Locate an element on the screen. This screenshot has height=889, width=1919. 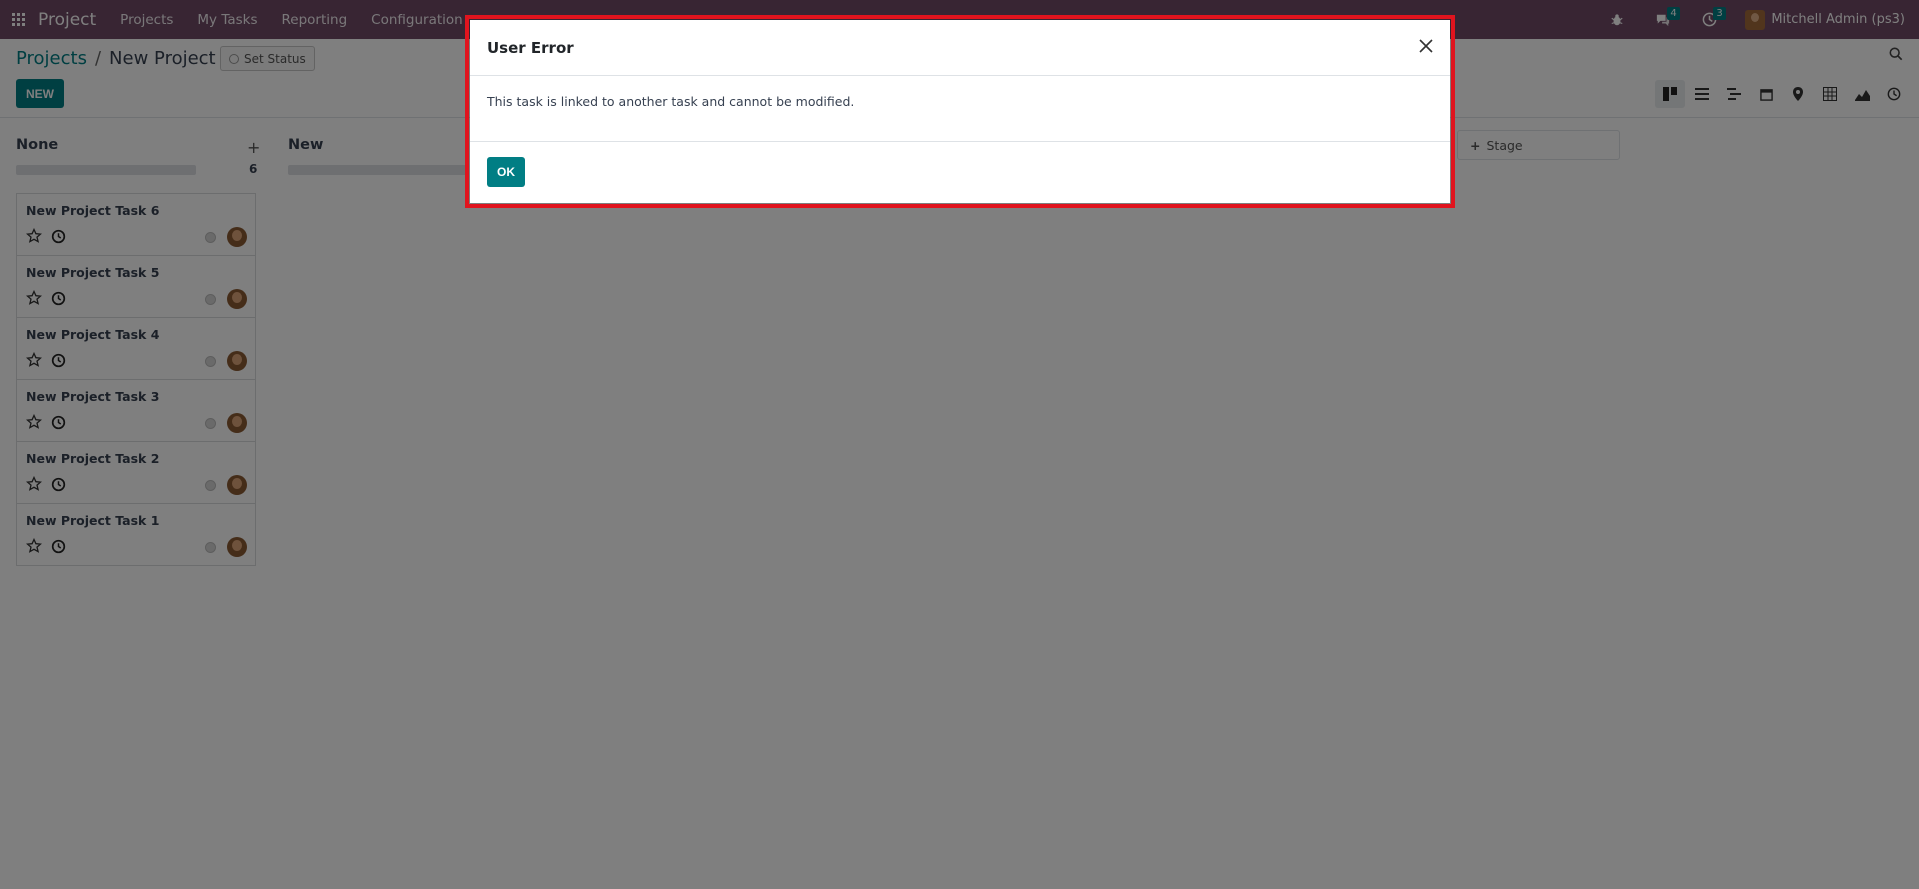
dialog-title: User Error is located at coordinates (530, 48).